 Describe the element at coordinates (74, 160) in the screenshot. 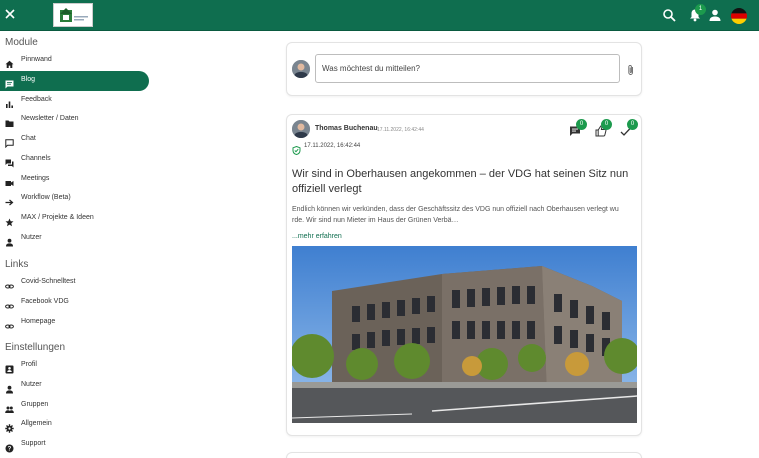

I see `sidebar-item-channels: Channels` at that location.